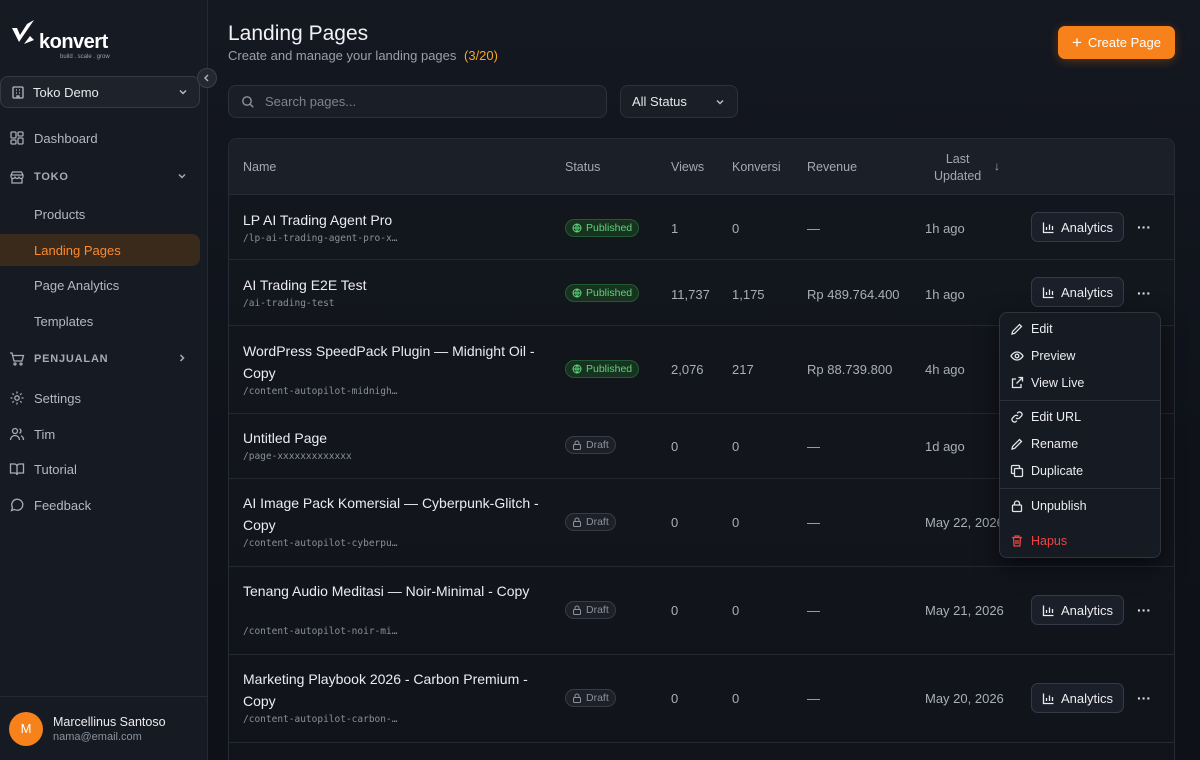  What do you see at coordinates (100, 398) in the screenshot?
I see `sidebar-item-settings: Settings` at bounding box center [100, 398].